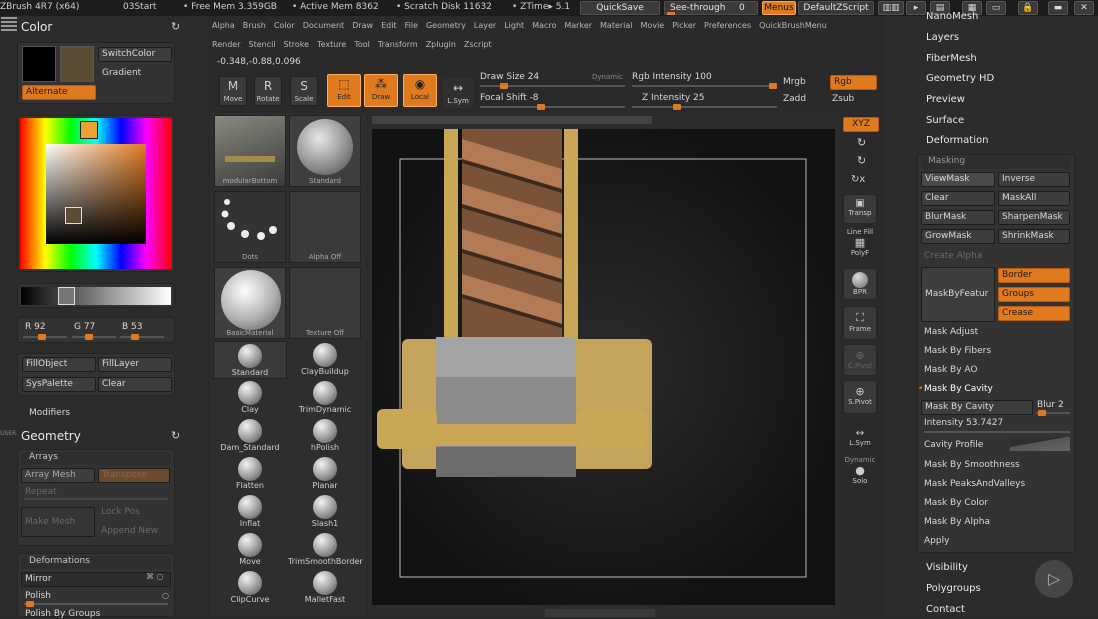 The image size is (1098, 619). What do you see at coordinates (957, 351) in the screenshot?
I see `mask-by-fibers-header: Mask By Fibers` at bounding box center [957, 351].